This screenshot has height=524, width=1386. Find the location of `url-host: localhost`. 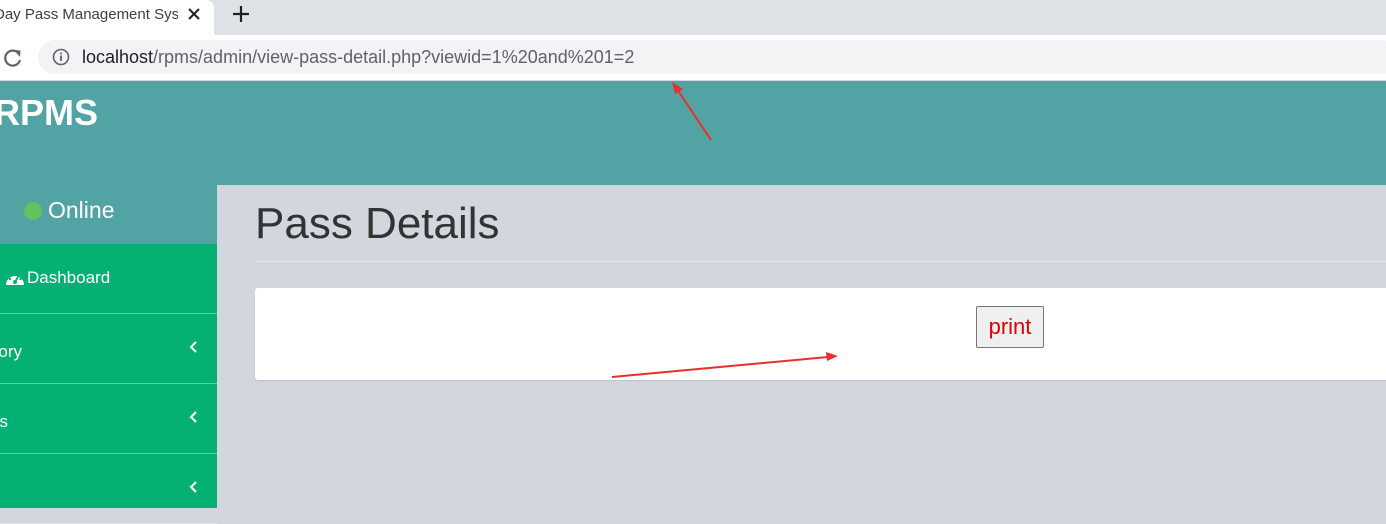

url-host: localhost is located at coordinates (118, 57).